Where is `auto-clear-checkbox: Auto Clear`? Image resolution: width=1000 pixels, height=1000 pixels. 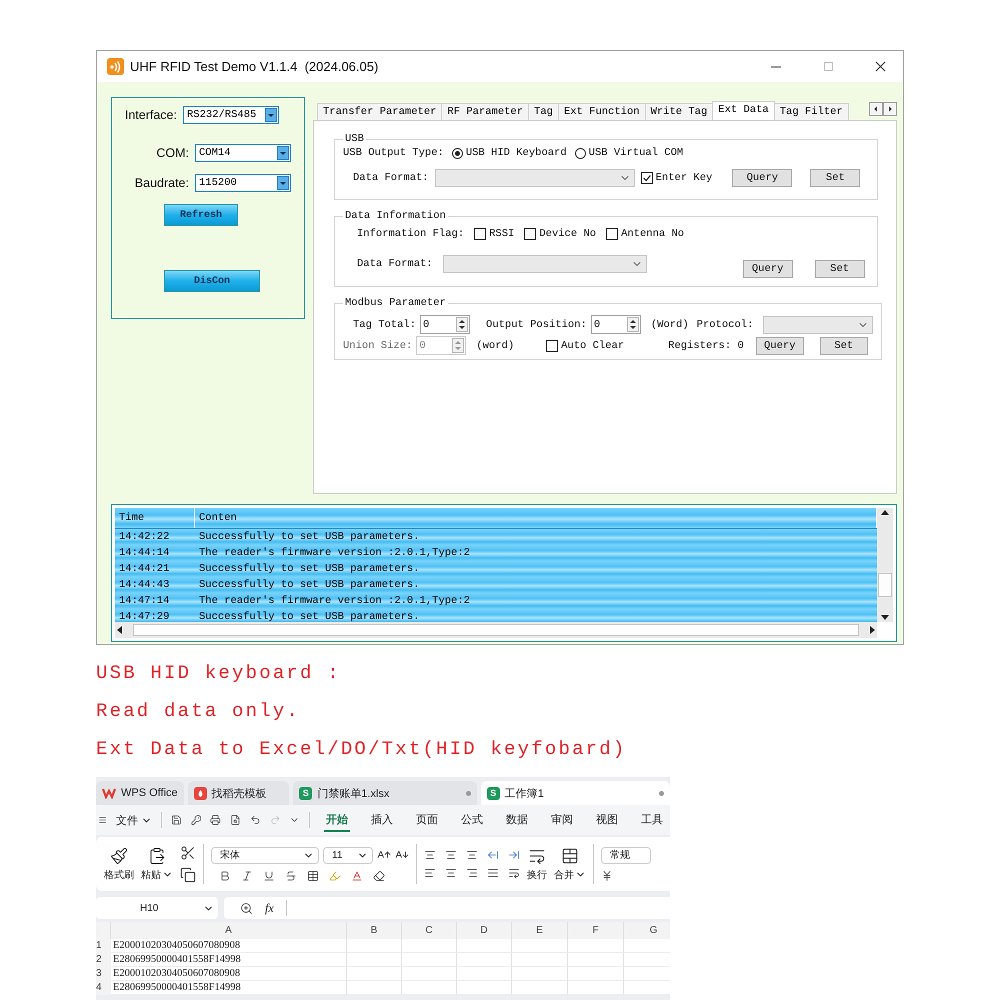
auto-clear-checkbox: Auto Clear is located at coordinates (585, 346).